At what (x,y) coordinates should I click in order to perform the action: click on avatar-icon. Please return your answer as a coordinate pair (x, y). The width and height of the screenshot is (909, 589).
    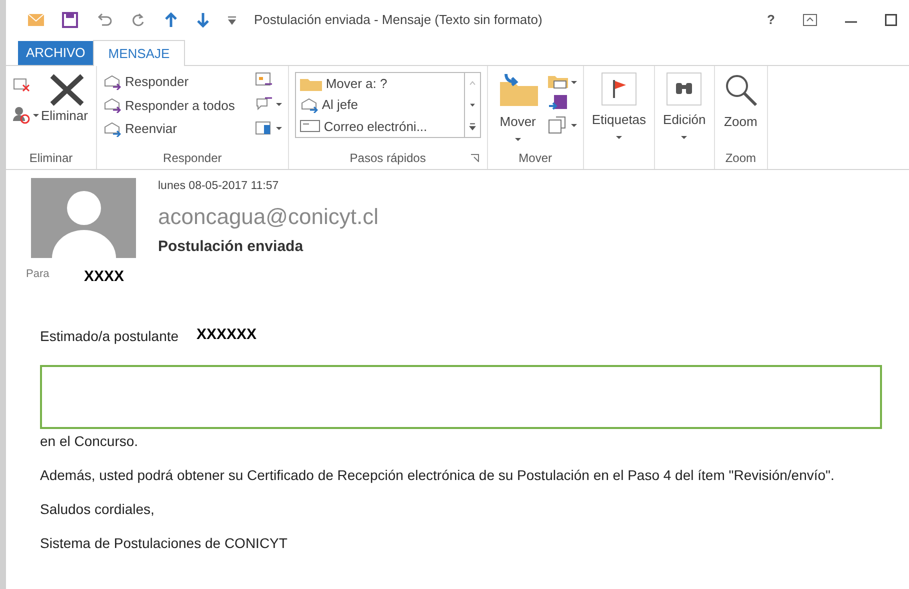
    Looking at the image, I should click on (82, 218).